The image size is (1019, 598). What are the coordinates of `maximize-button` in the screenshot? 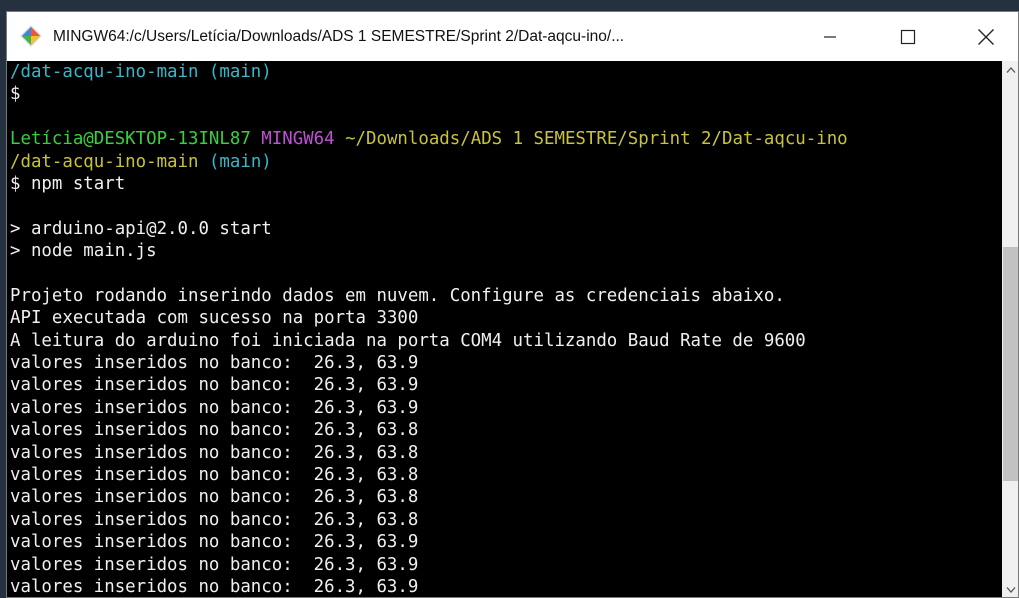 It's located at (908, 36).